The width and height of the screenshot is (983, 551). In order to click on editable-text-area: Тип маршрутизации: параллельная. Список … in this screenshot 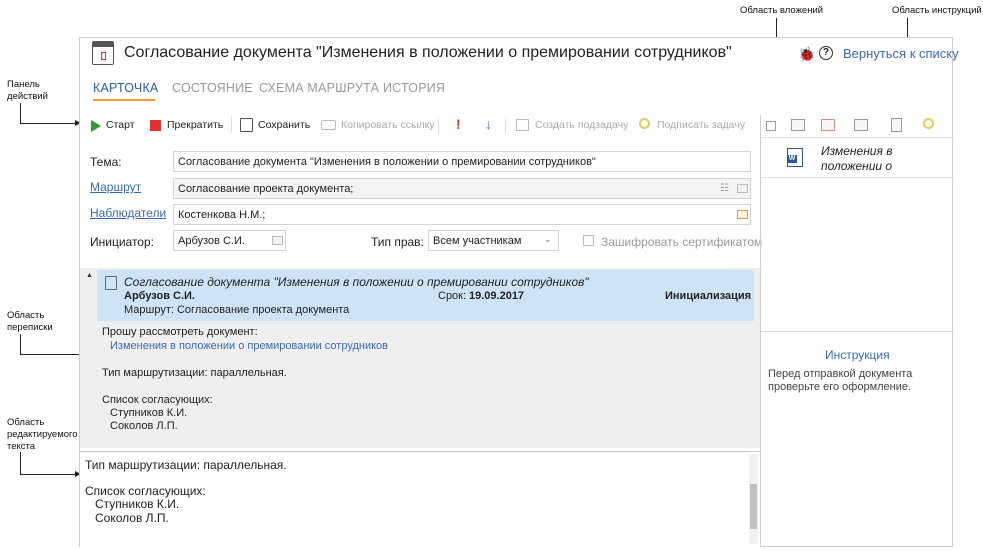, I will do `click(420, 499)`.